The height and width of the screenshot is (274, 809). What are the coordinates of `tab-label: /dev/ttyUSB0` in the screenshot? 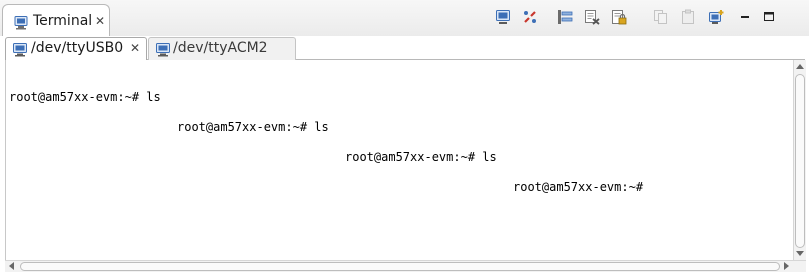 It's located at (77, 48).